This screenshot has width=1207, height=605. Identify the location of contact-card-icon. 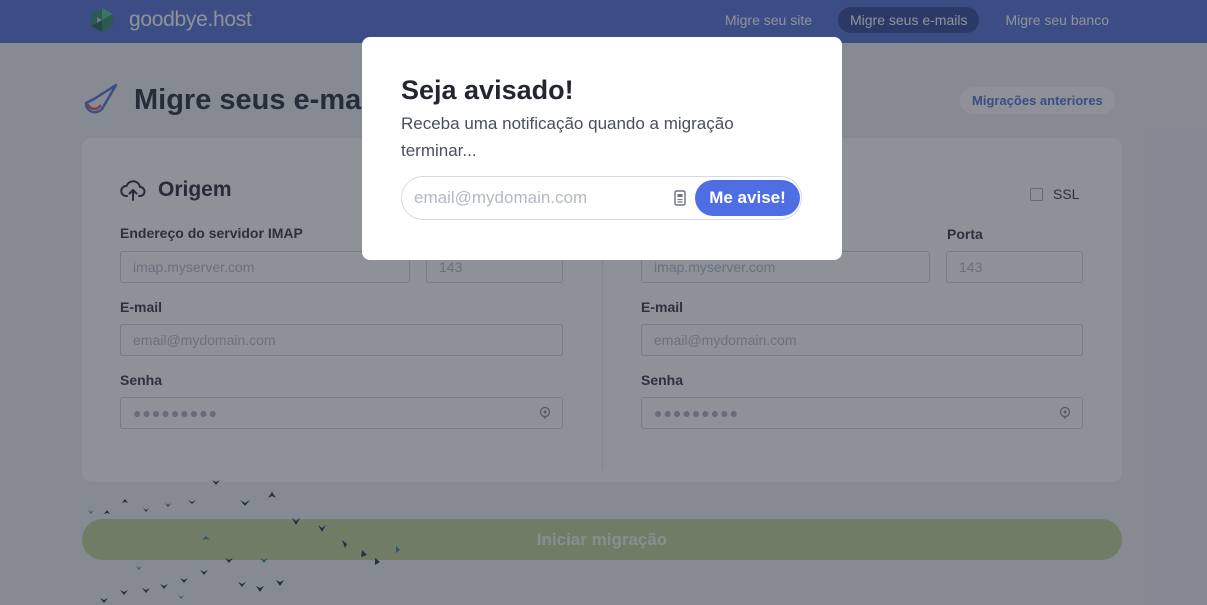
(680, 198).